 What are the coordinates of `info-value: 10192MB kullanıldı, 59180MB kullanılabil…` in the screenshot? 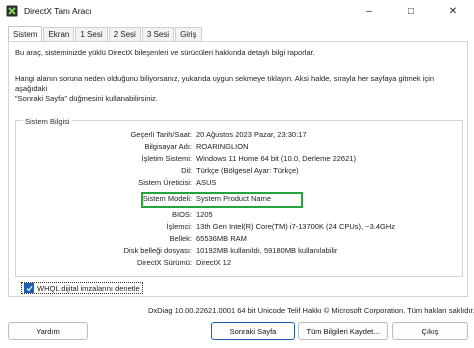 It's located at (267, 250).